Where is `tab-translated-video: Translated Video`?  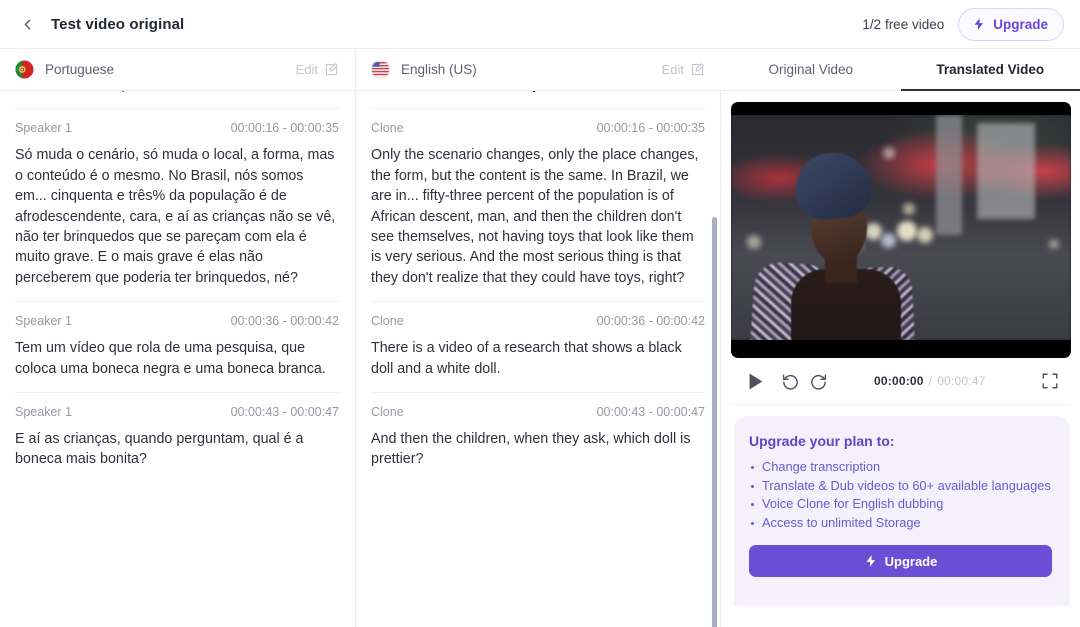
tab-translated-video: Translated Video is located at coordinates (990, 70).